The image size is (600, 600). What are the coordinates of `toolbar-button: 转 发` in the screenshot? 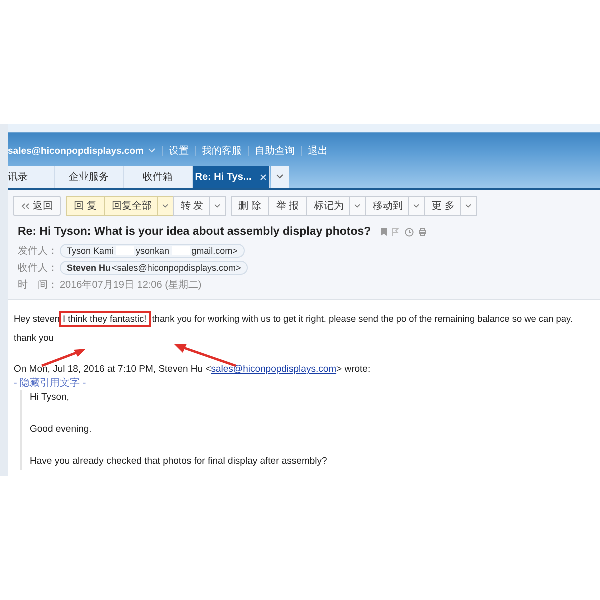 It's located at (191, 206).